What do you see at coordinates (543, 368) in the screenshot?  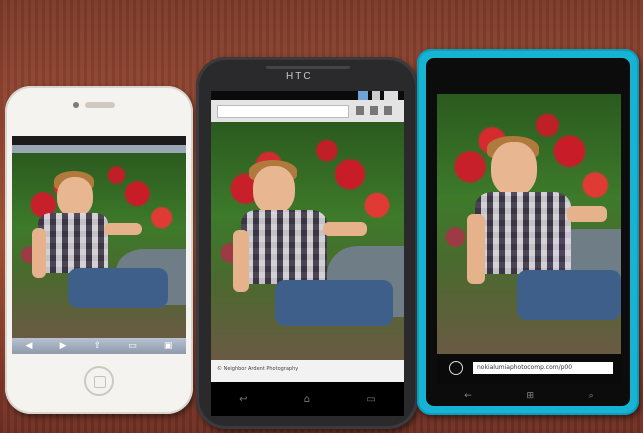 I see `url-field: nokialumiaphotocomp.com/p00` at bounding box center [543, 368].